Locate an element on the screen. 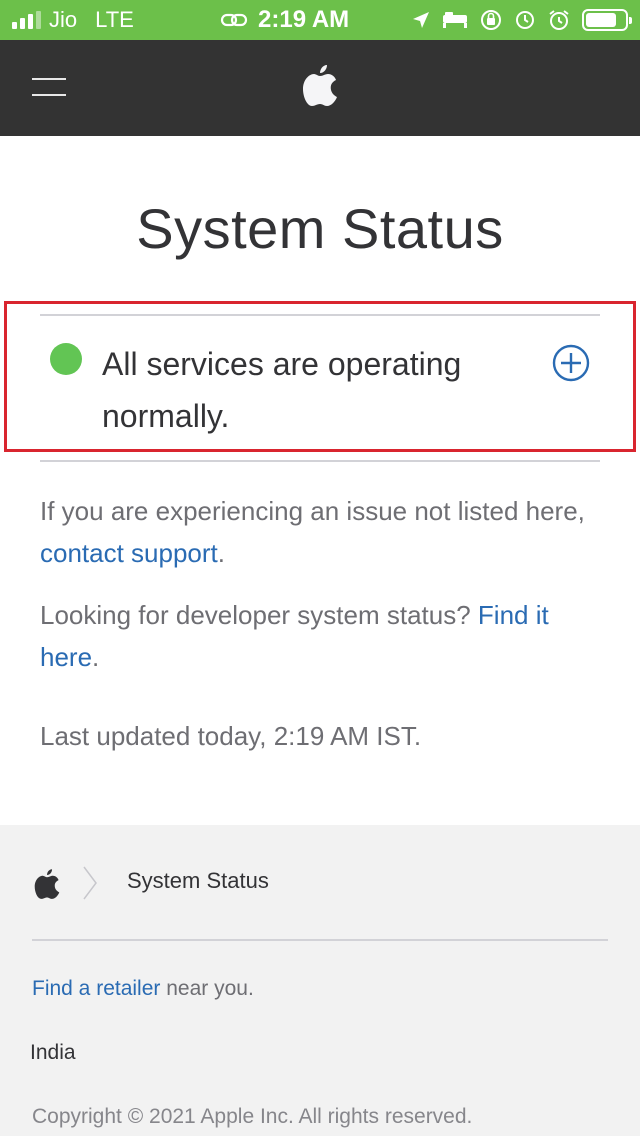 The width and height of the screenshot is (640, 1136). status-bar: Jio LTE 2:19 AM is located at coordinates (320, 20).